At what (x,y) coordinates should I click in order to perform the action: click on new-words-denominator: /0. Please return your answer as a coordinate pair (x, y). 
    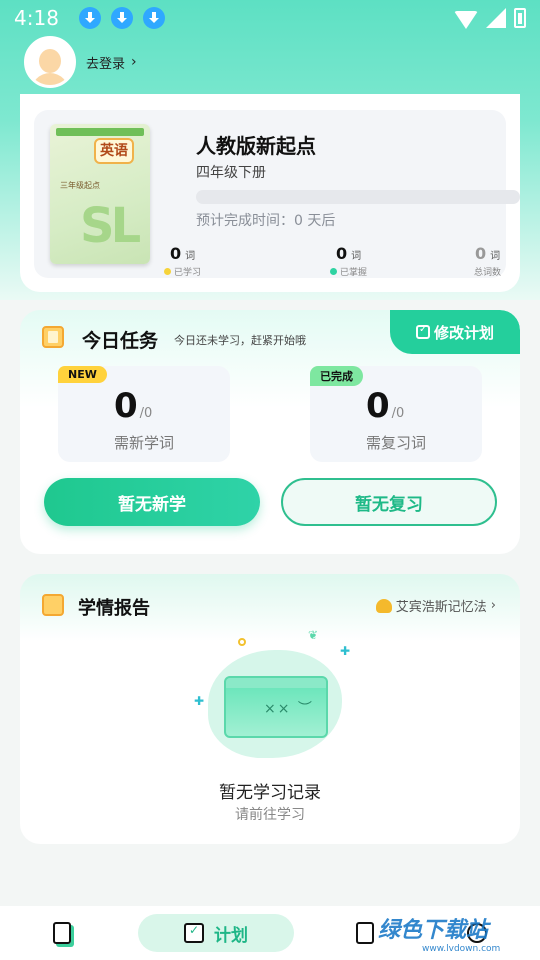
    Looking at the image, I should click on (146, 413).